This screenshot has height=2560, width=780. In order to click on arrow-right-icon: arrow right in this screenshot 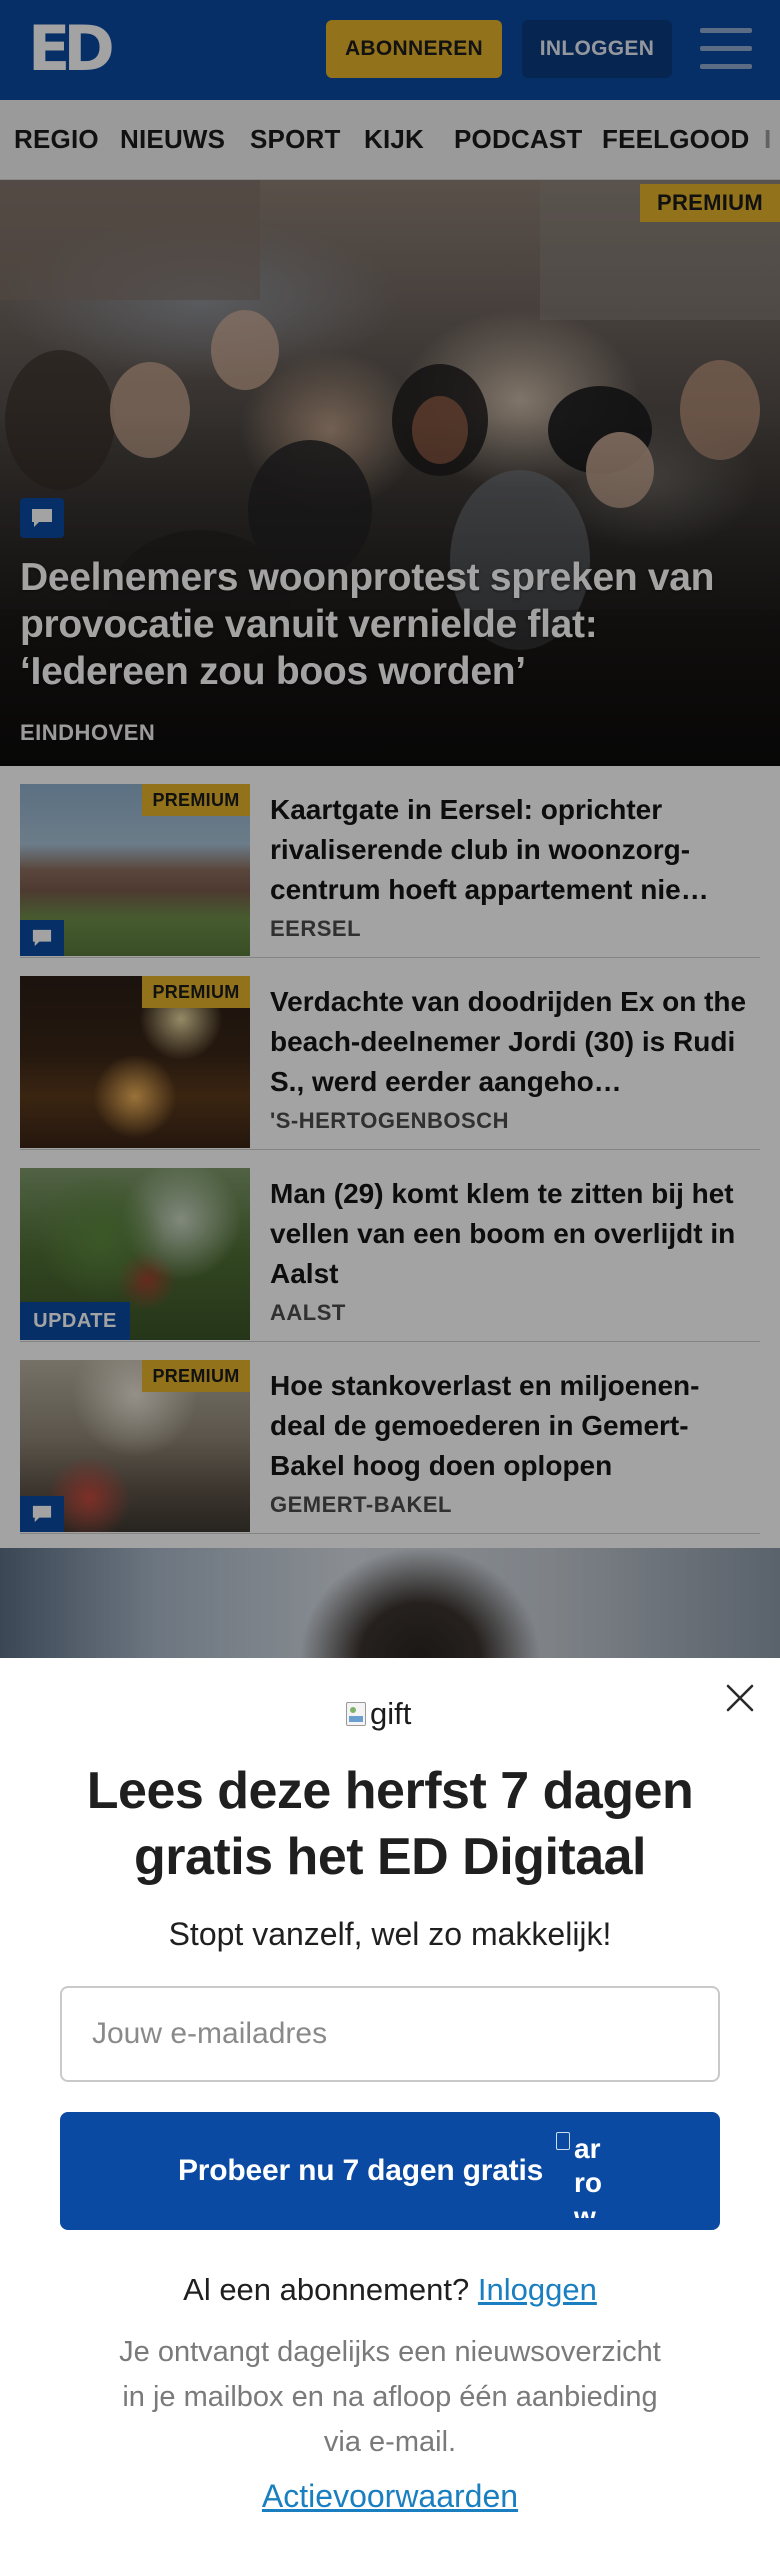, I will do `click(582, 2172)`.